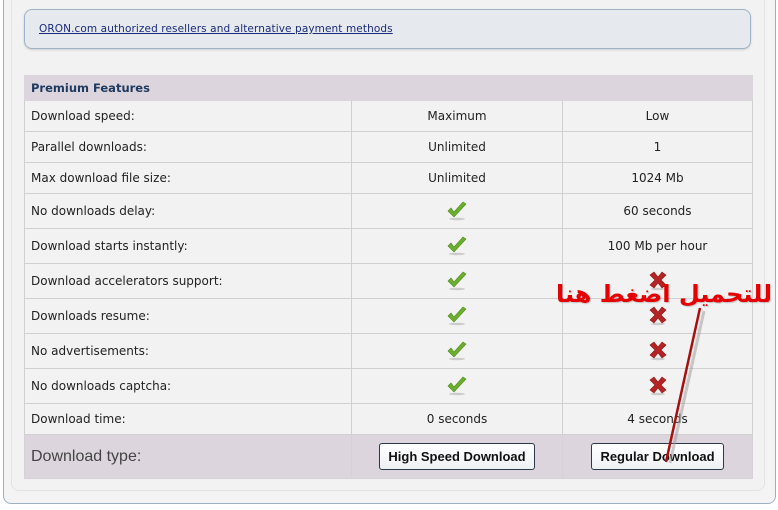 The width and height of the screenshot is (778, 510). I want to click on table-header: Premium Features, so click(388, 88).